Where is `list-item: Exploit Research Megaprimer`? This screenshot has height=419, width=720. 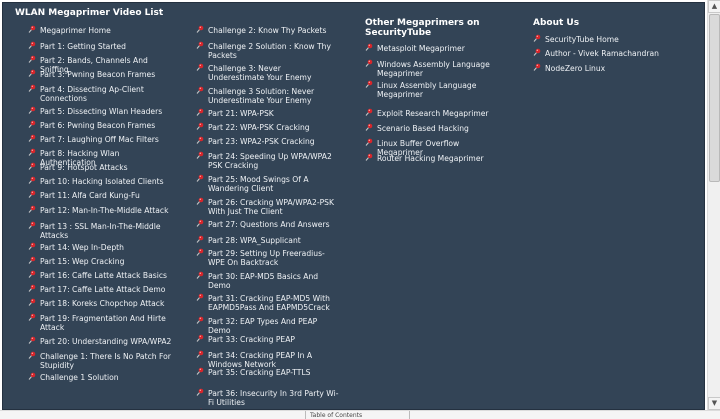
list-item: Exploit Research Megaprimer is located at coordinates (429, 113).